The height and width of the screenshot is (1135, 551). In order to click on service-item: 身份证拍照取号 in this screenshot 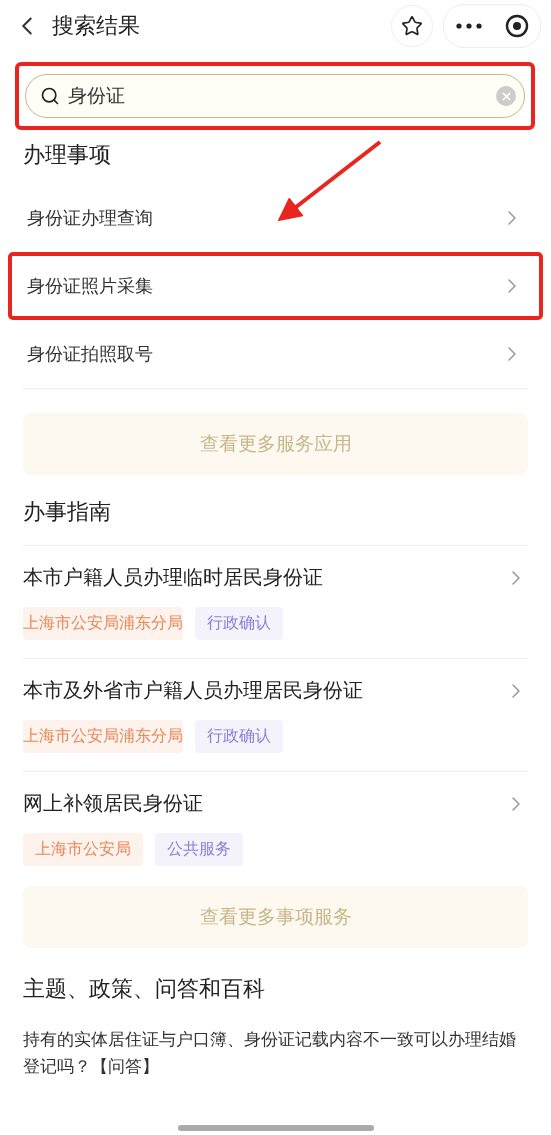, I will do `click(275, 354)`.